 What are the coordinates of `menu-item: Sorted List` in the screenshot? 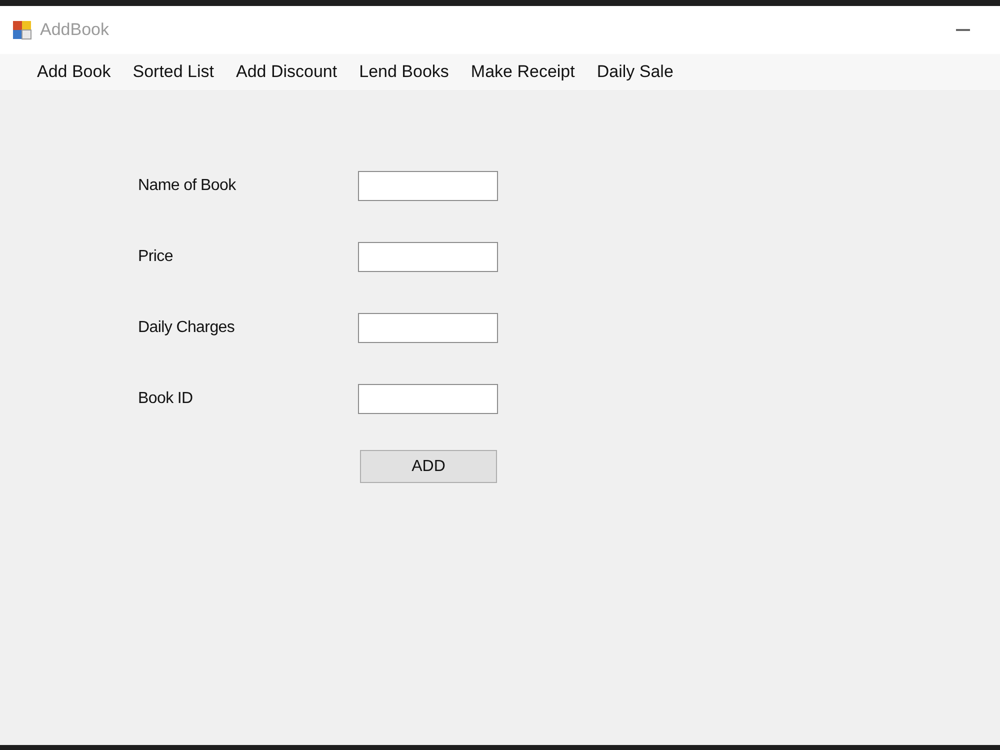 It's located at (173, 72).